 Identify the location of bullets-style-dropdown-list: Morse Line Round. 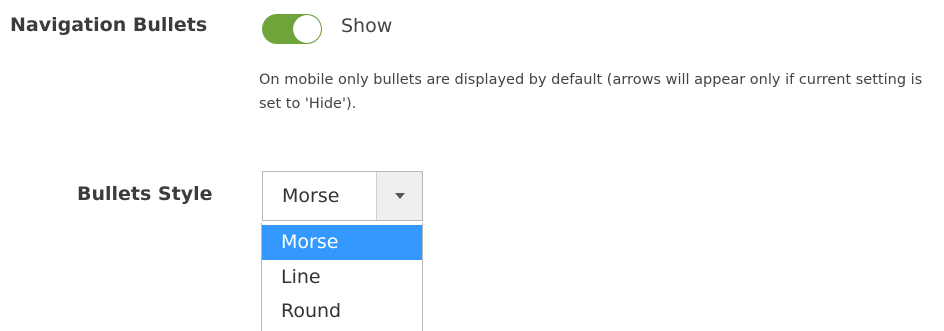
(342, 277).